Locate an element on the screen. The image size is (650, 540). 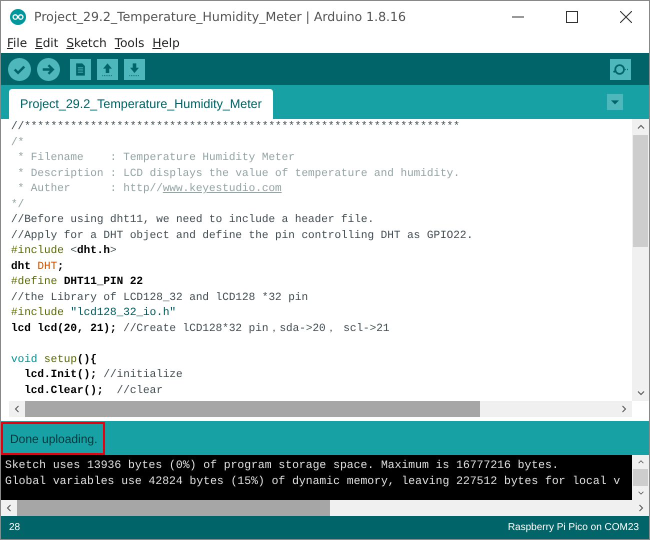
new-file-icon is located at coordinates (80, 69).